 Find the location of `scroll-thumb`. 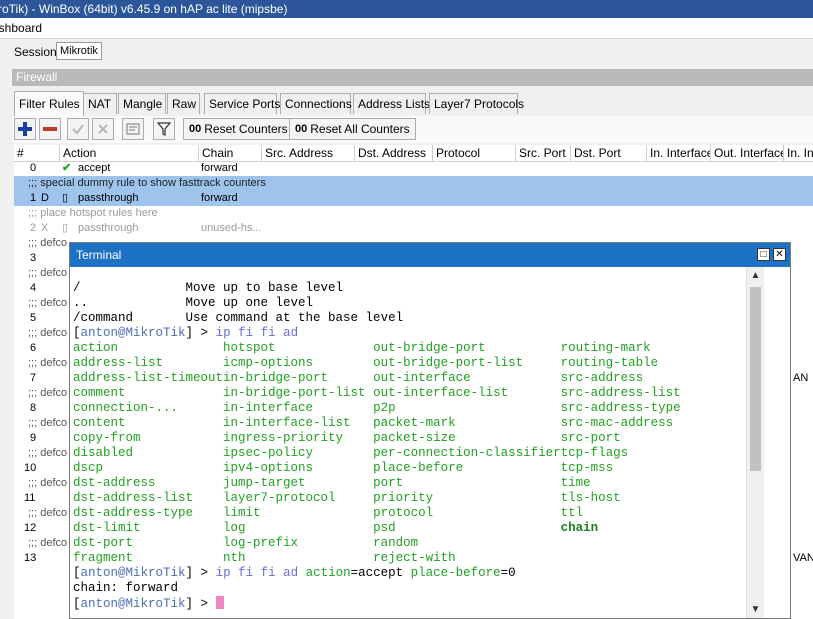

scroll-thumb is located at coordinates (755, 379).